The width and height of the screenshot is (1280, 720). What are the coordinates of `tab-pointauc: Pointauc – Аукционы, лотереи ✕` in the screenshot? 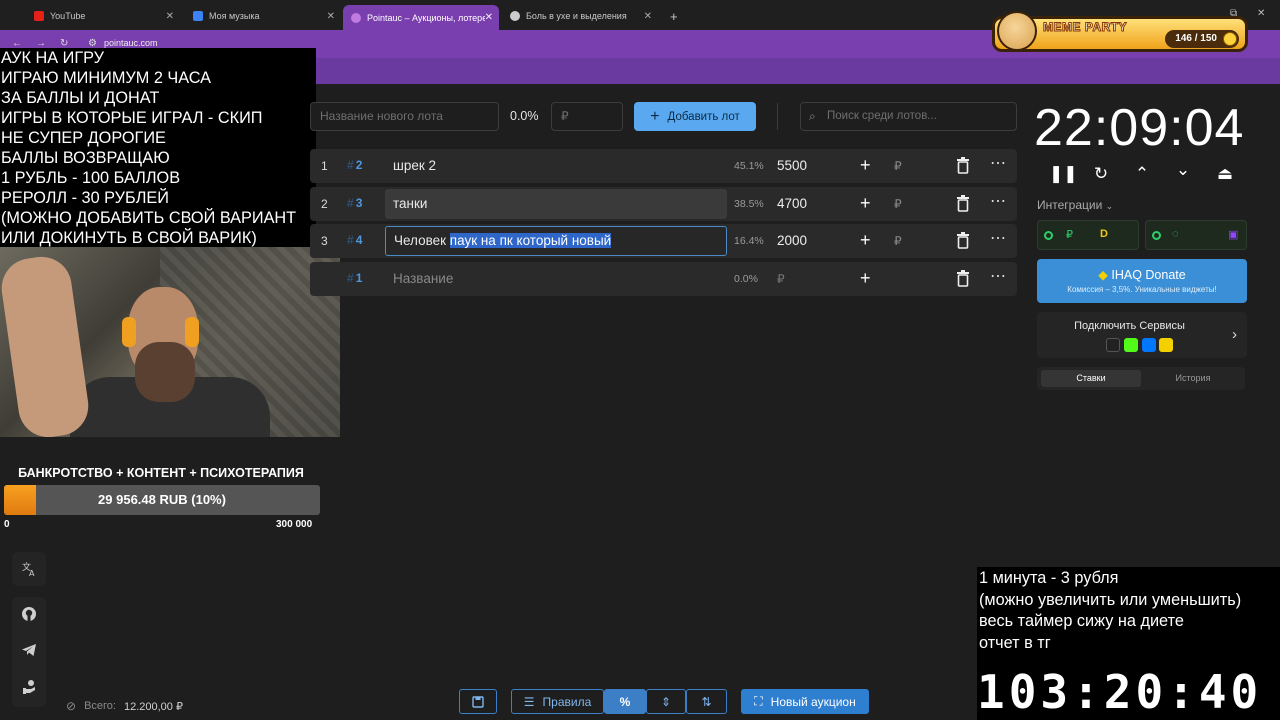 It's located at (421, 17).